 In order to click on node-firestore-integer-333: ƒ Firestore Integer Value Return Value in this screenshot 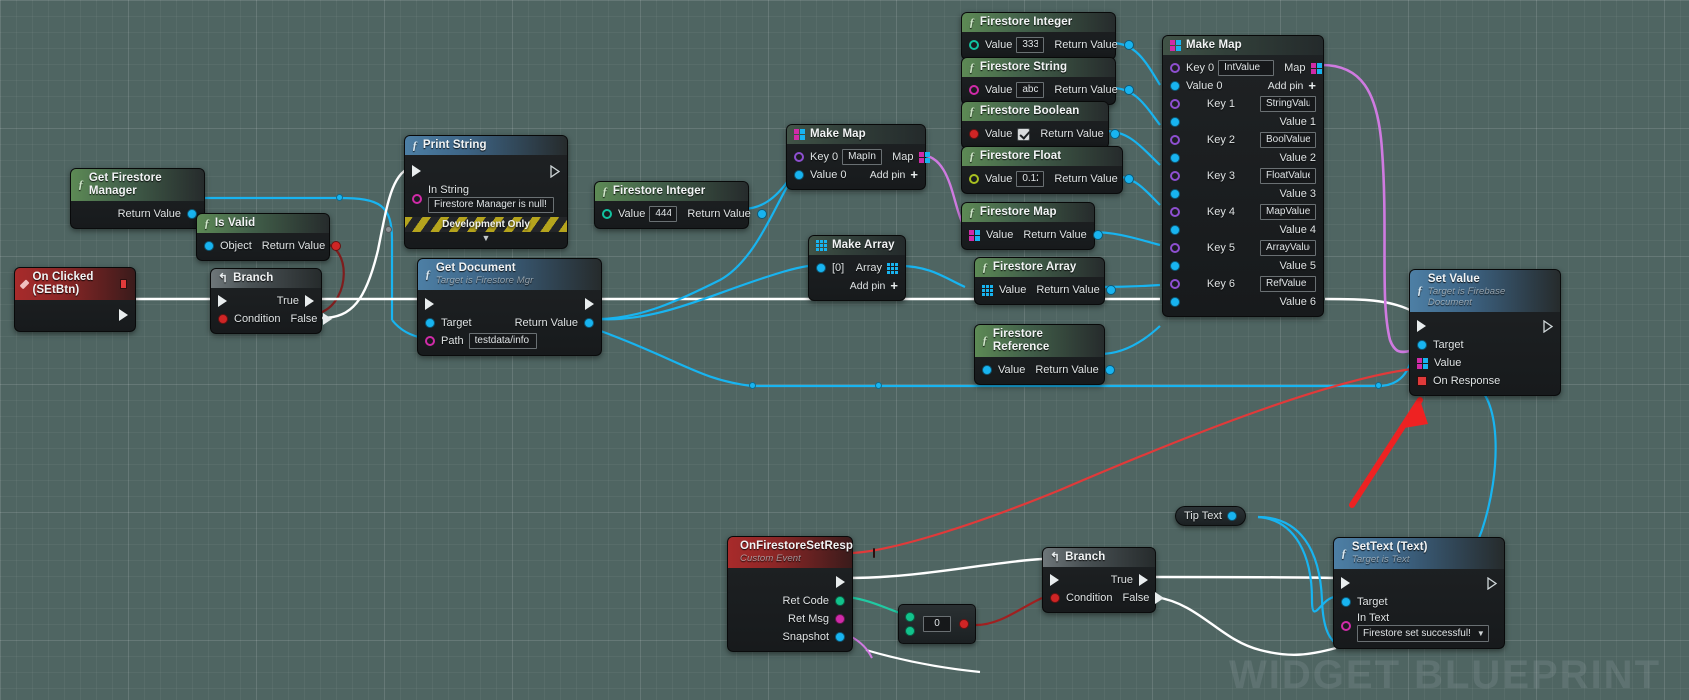, I will do `click(1047, 36)`.